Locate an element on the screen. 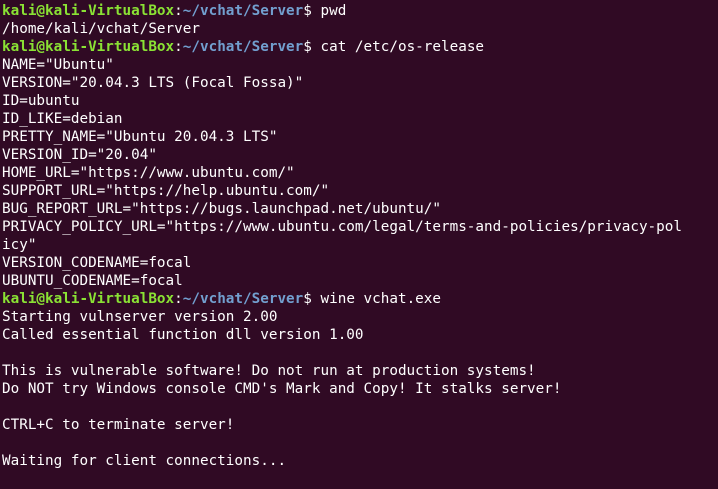  output-pwd: /home/kali/vchat/Server is located at coordinates (101, 29).